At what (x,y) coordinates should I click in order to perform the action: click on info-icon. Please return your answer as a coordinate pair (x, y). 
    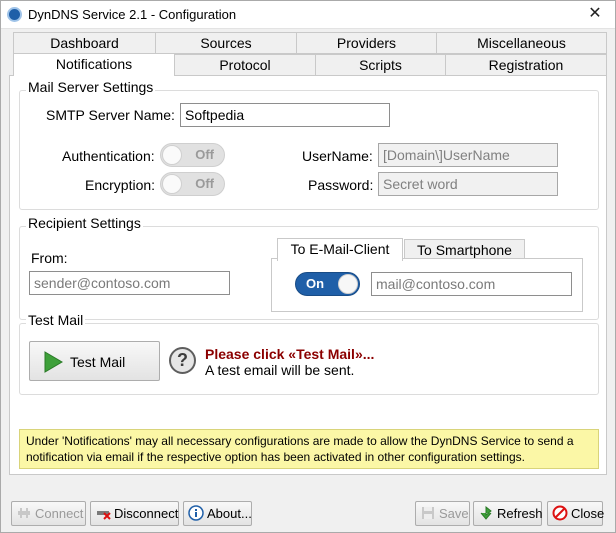
    Looking at the image, I should click on (196, 513).